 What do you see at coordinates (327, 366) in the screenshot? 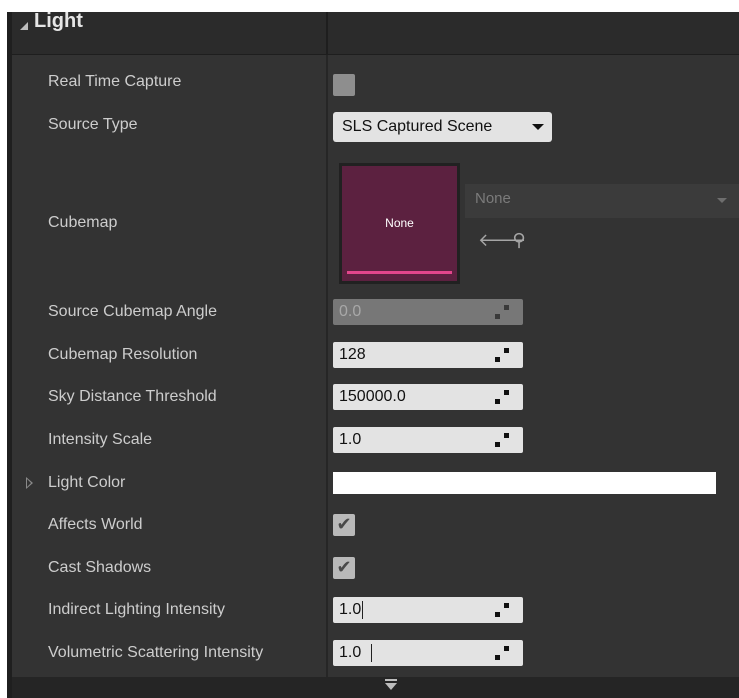
I see `column-divider` at bounding box center [327, 366].